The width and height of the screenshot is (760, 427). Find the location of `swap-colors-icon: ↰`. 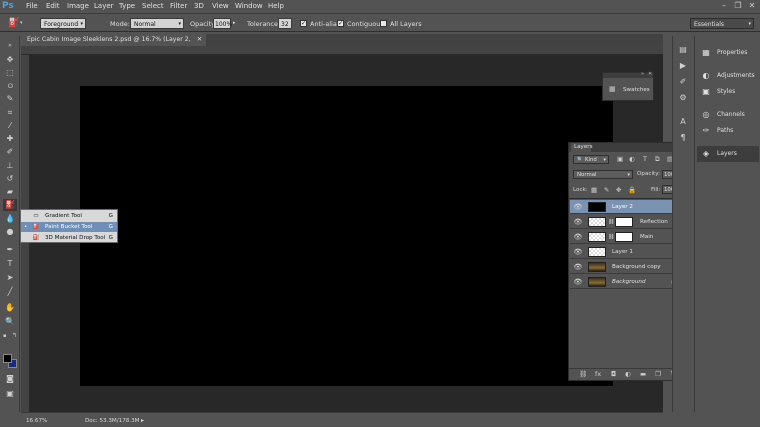

swap-colors-icon: ↰ is located at coordinates (14, 335).